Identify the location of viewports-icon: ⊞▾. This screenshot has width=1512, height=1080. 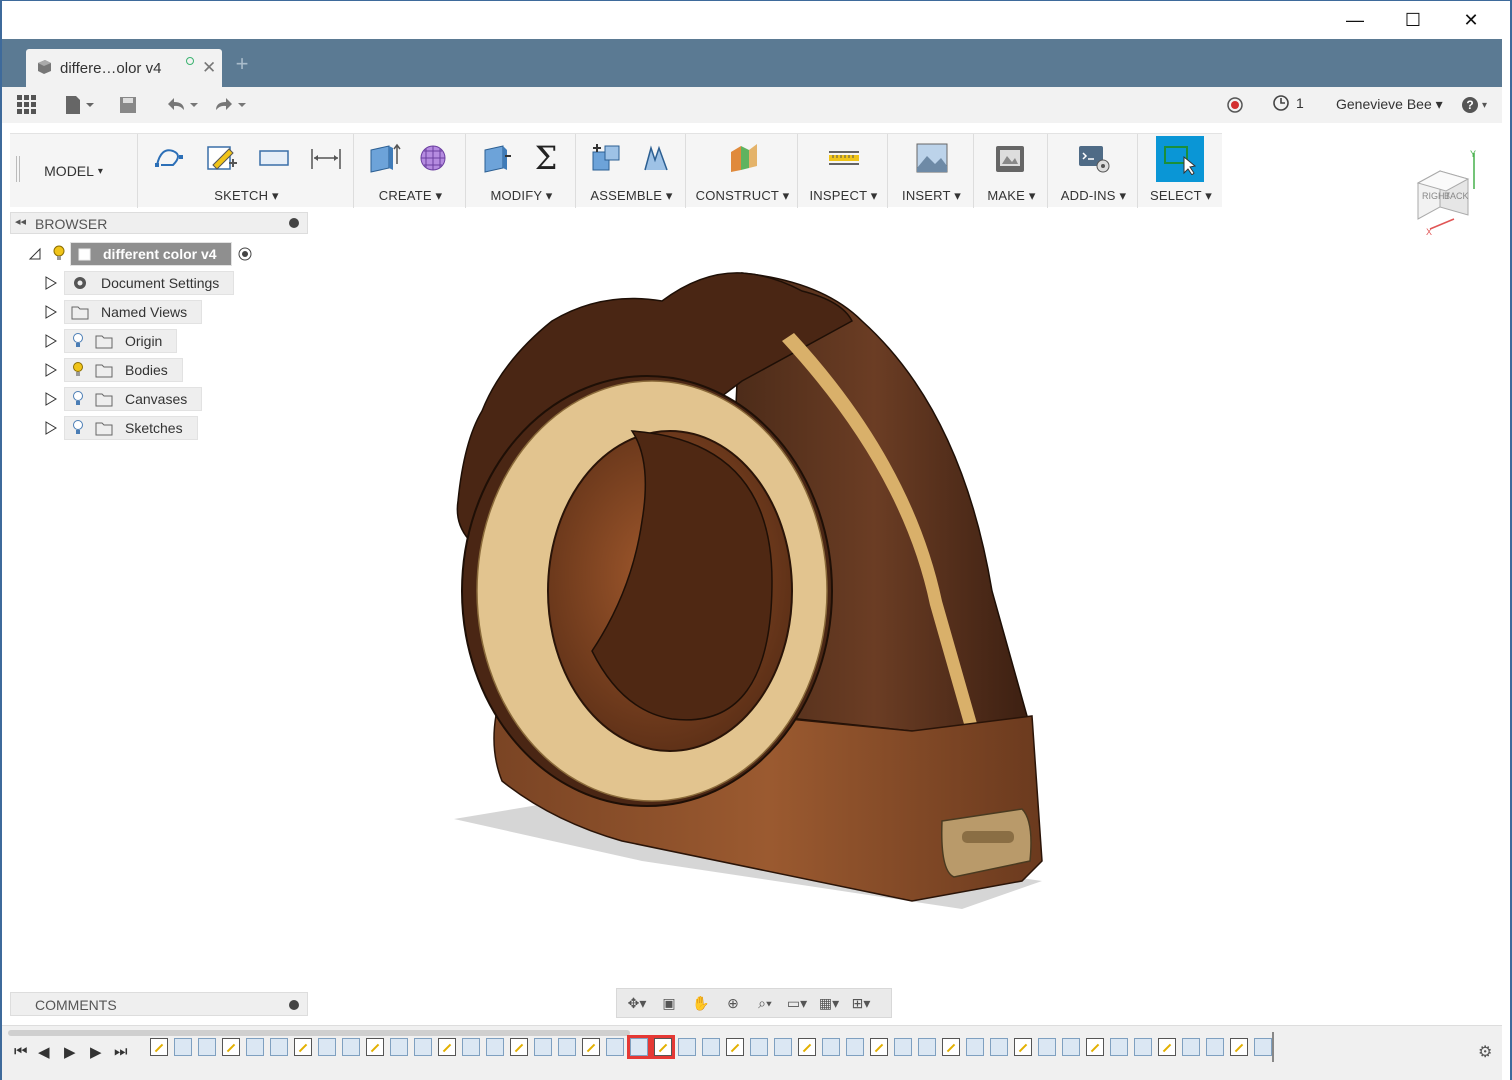
(861, 1003).